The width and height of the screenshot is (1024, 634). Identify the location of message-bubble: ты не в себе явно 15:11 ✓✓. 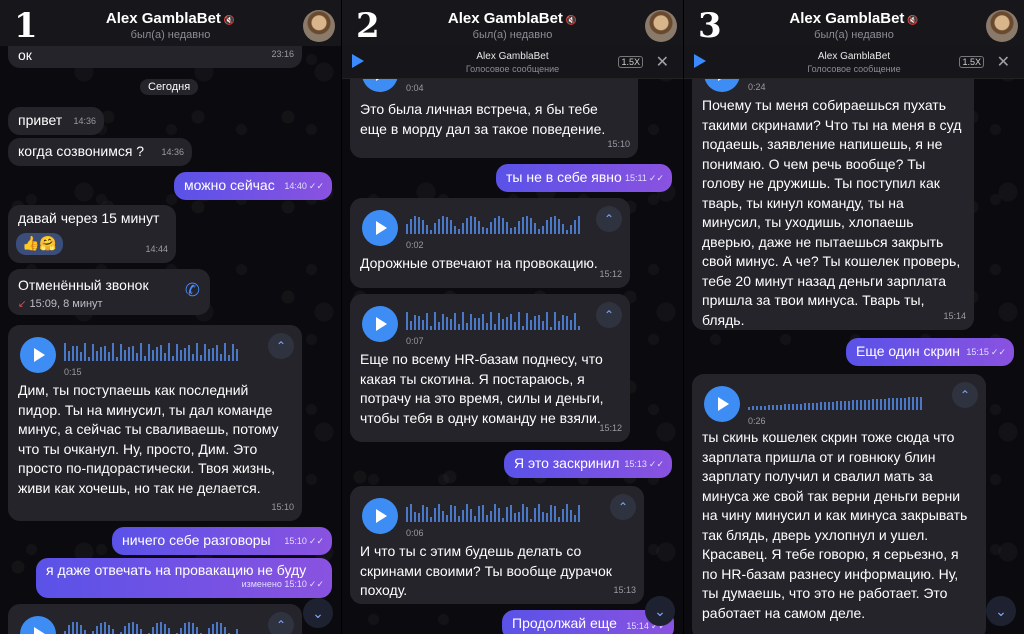
(584, 178).